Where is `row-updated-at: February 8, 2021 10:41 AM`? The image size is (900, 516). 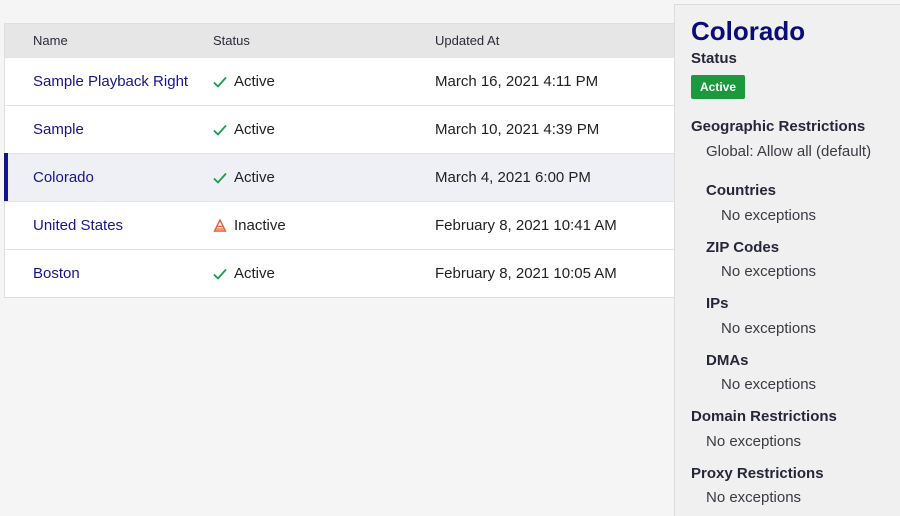 row-updated-at: February 8, 2021 10:41 AM is located at coordinates (526, 225).